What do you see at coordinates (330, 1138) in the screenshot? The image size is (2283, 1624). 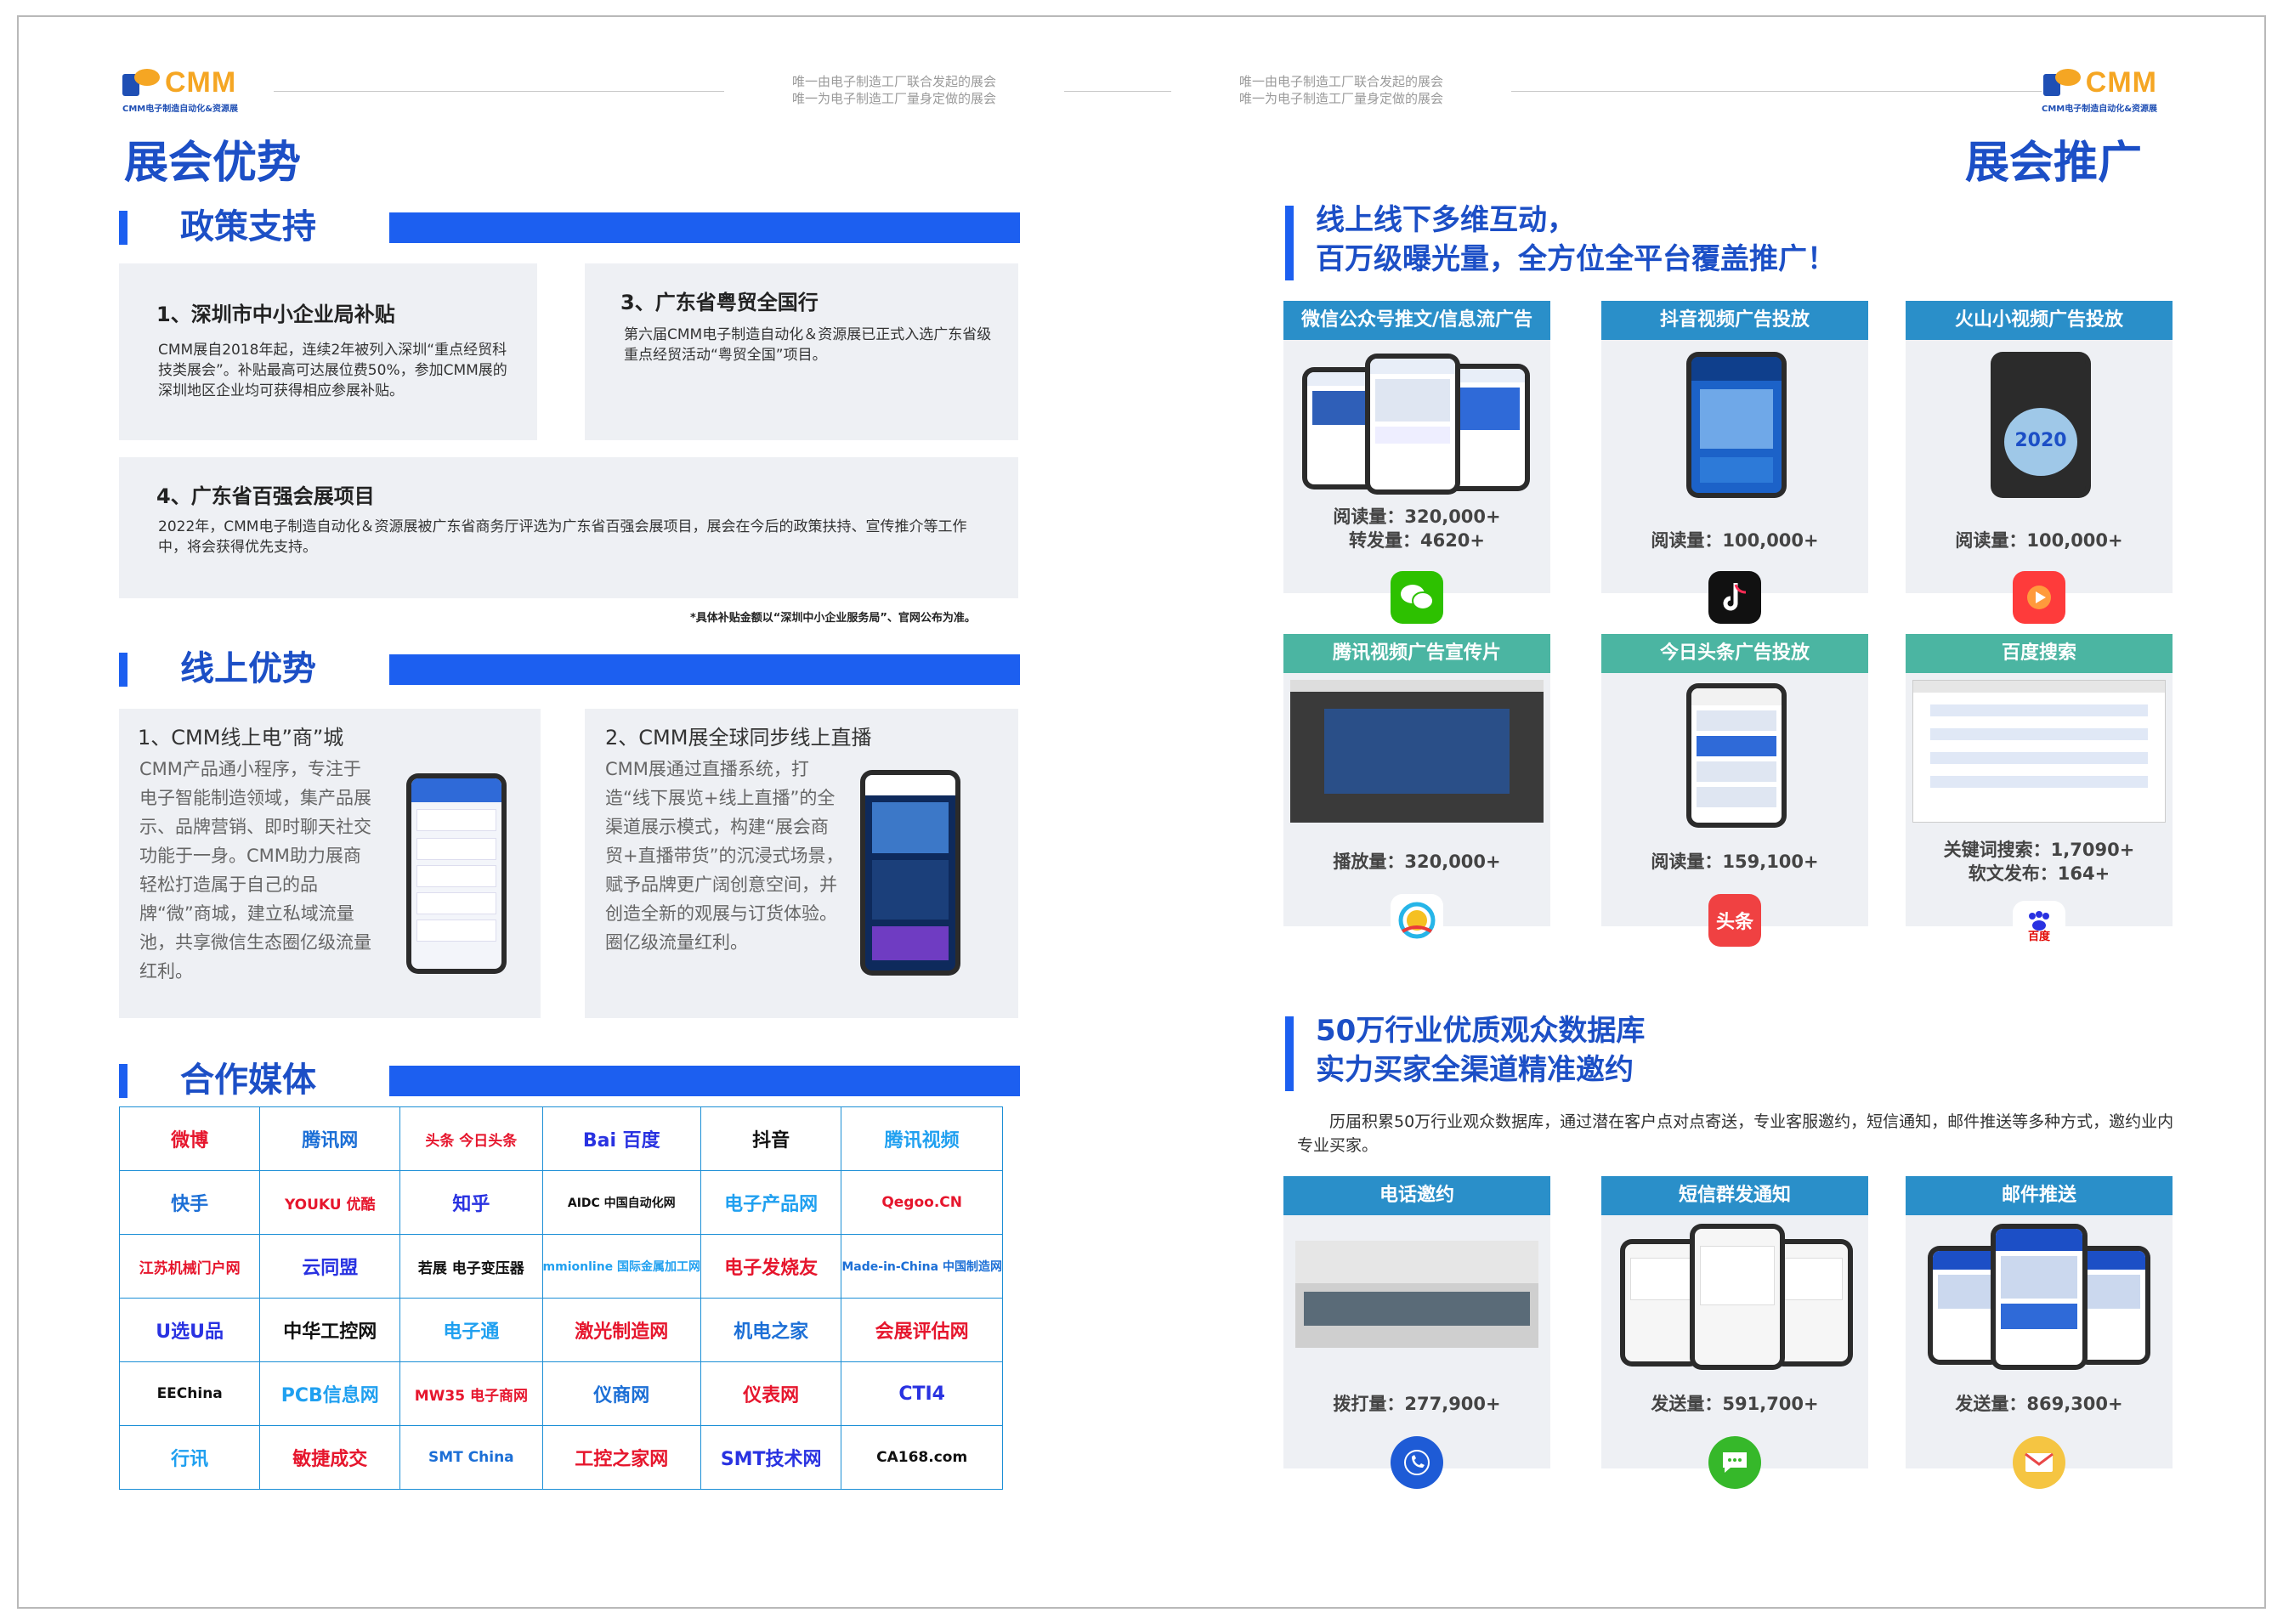 I see `media-logo: 腾讯网` at bounding box center [330, 1138].